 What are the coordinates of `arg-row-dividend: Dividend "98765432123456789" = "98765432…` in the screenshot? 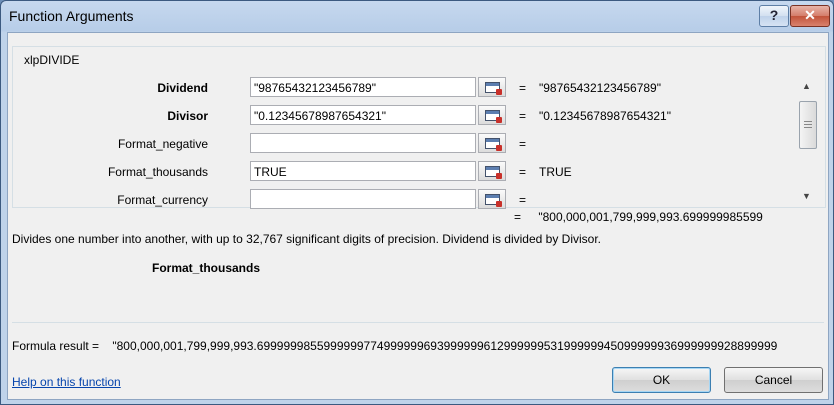 It's located at (403, 88).